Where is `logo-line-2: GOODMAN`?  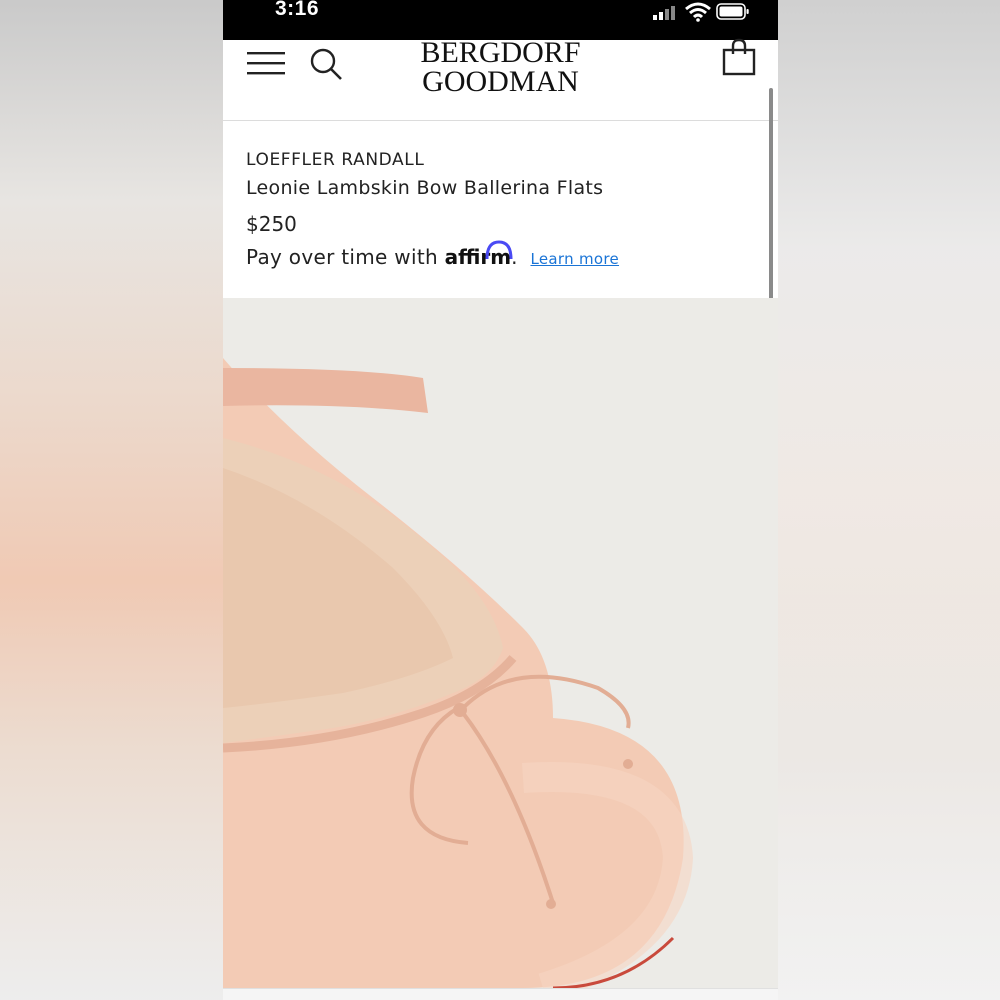
logo-line-2: GOODMAN is located at coordinates (500, 81).